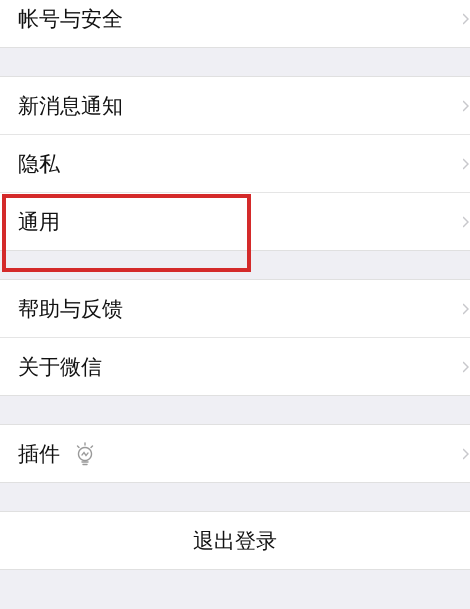 The width and height of the screenshot is (470, 609). What do you see at coordinates (70, 106) in the screenshot?
I see `item-label: 新消息通知` at bounding box center [70, 106].